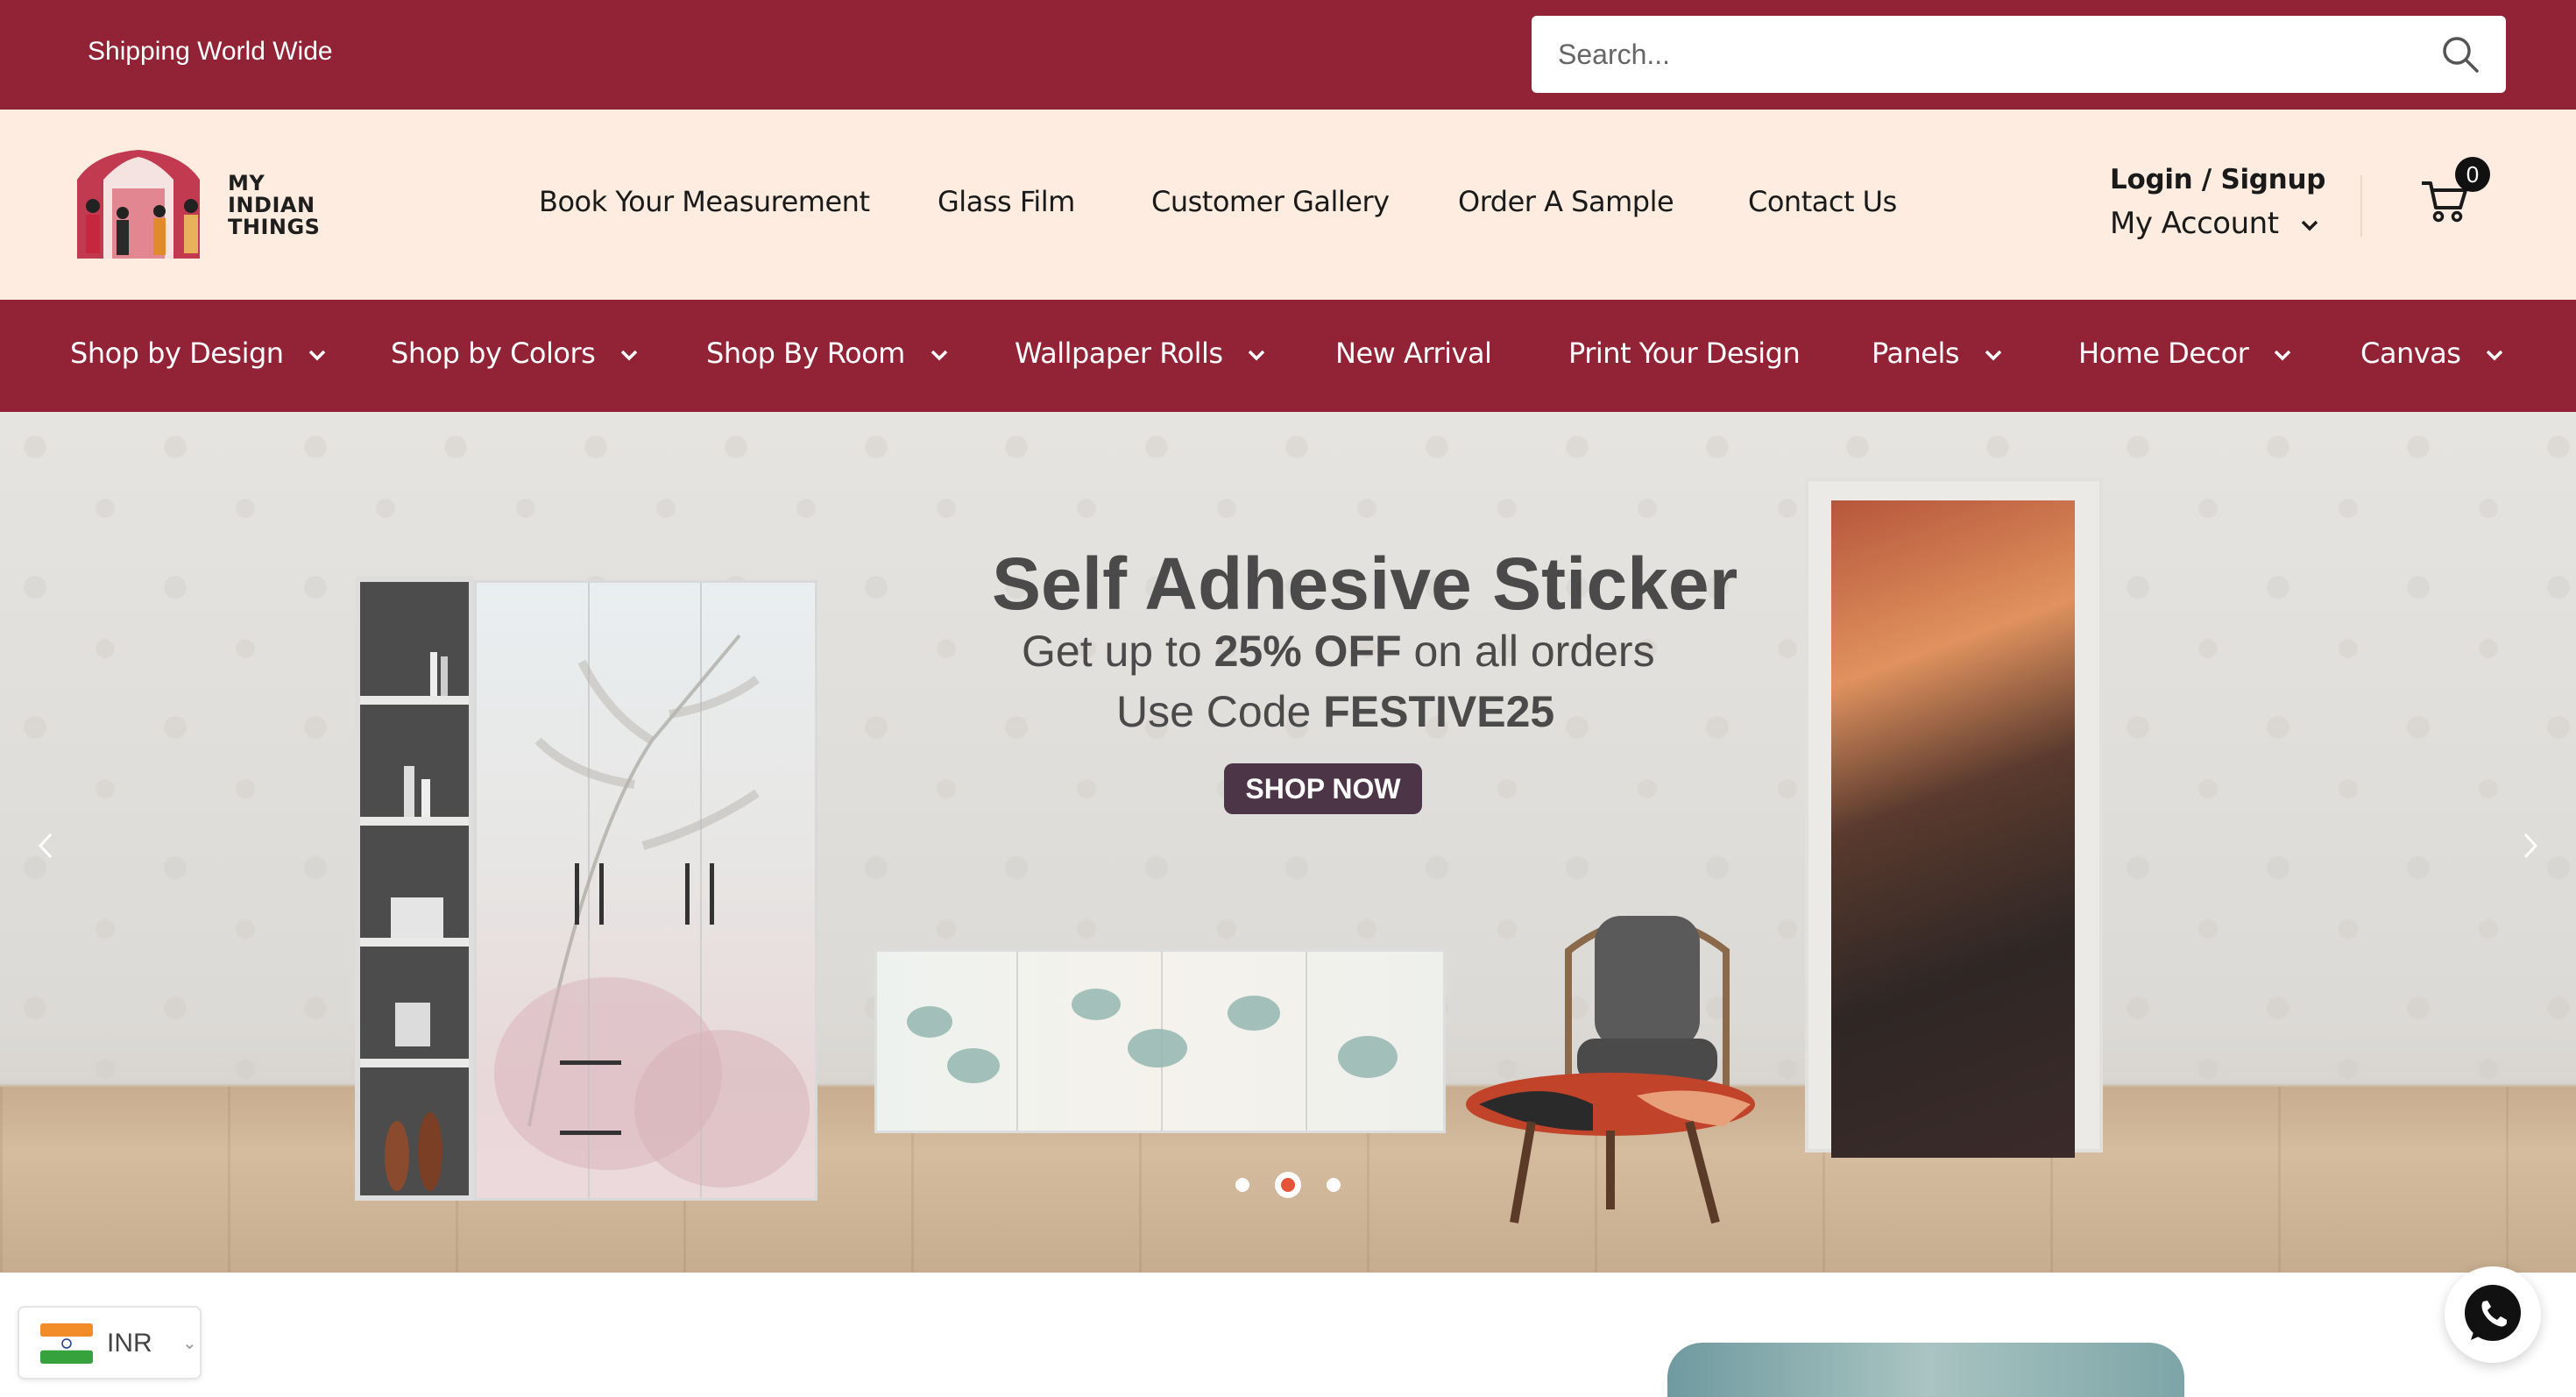 The height and width of the screenshot is (1397, 2576). I want to click on category-wallpaper-rolls: Wallpaper Rolls, so click(1140, 353).